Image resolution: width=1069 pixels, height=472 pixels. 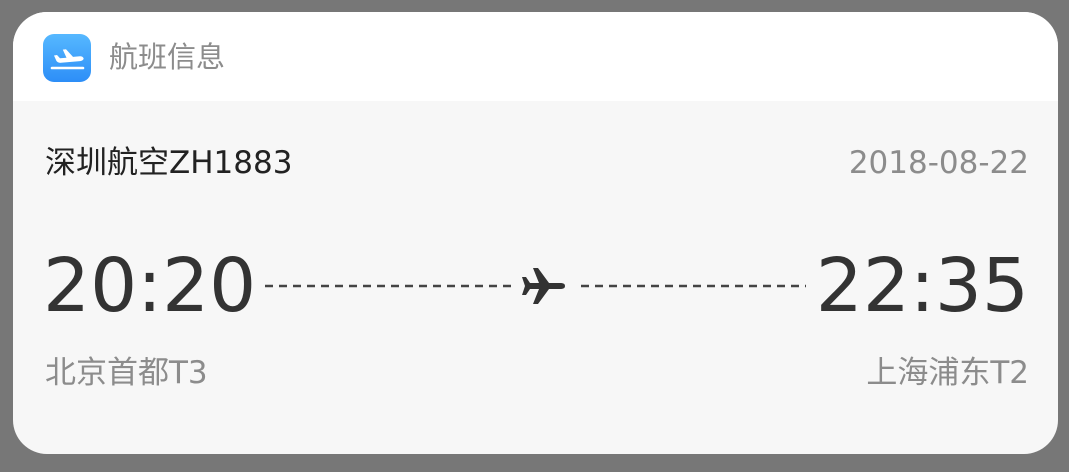 What do you see at coordinates (938, 163) in the screenshot?
I see `flight-date: 2018-08-22` at bounding box center [938, 163].